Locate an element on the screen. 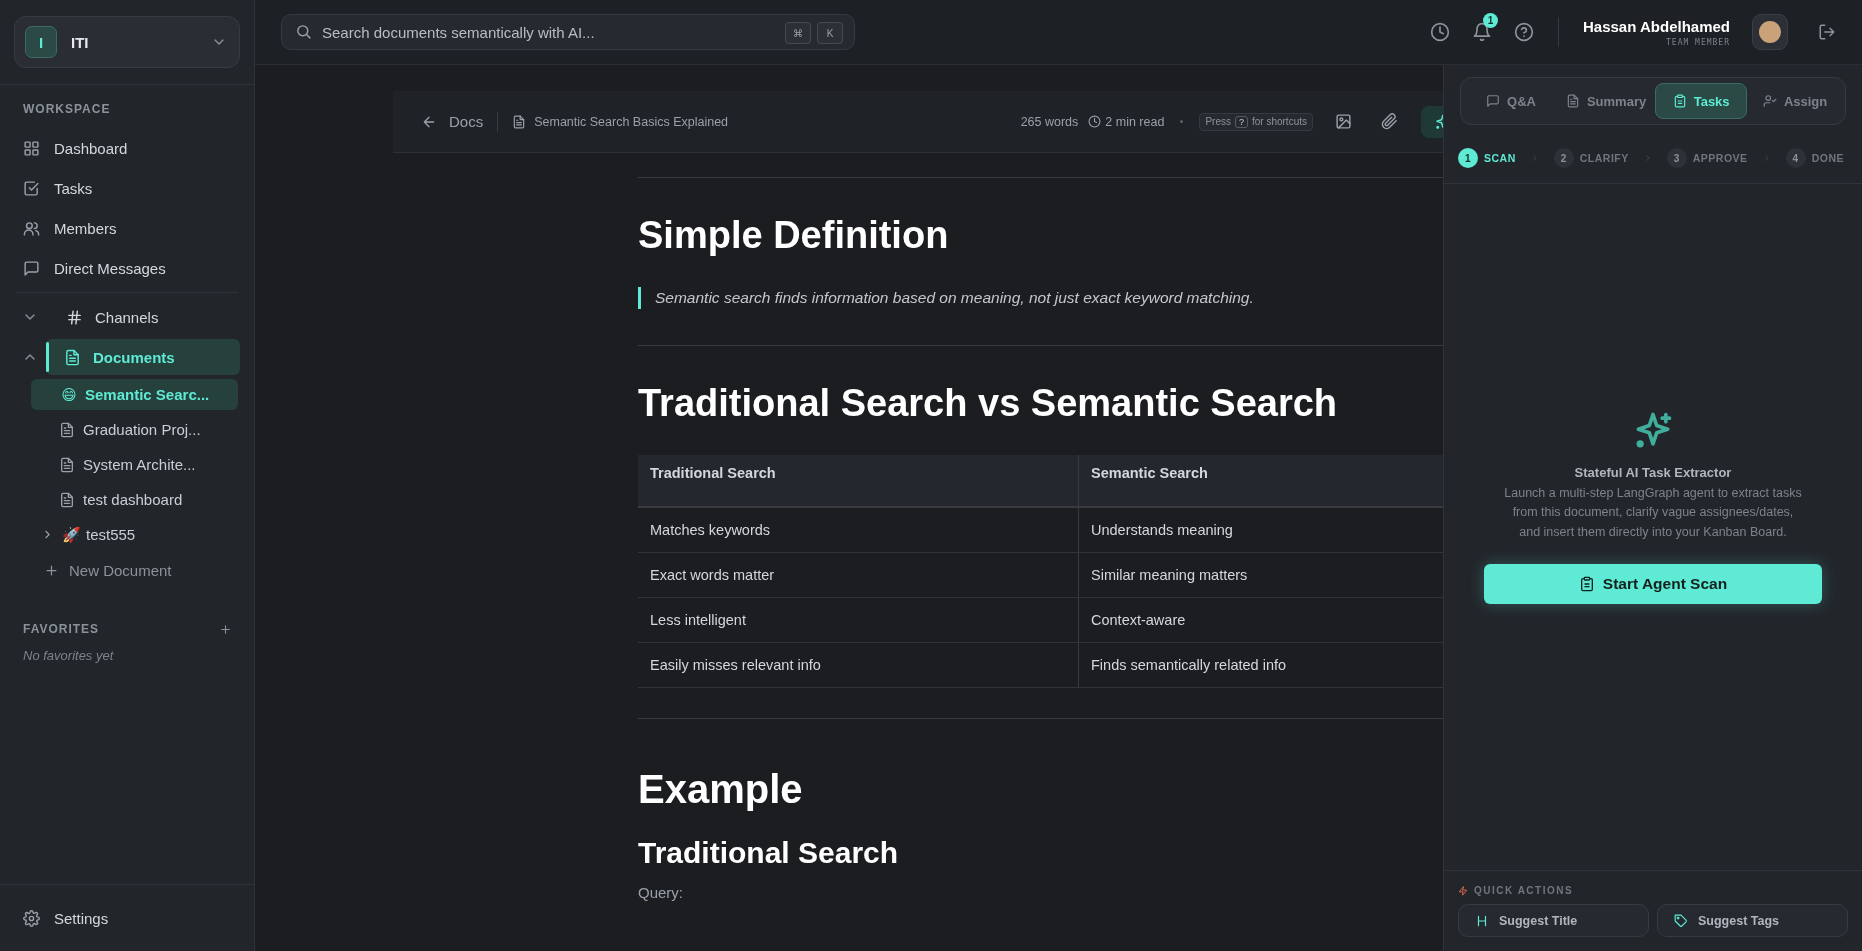 The width and height of the screenshot is (1862, 951). quick-action-button: Suggest Title is located at coordinates (1553, 920).